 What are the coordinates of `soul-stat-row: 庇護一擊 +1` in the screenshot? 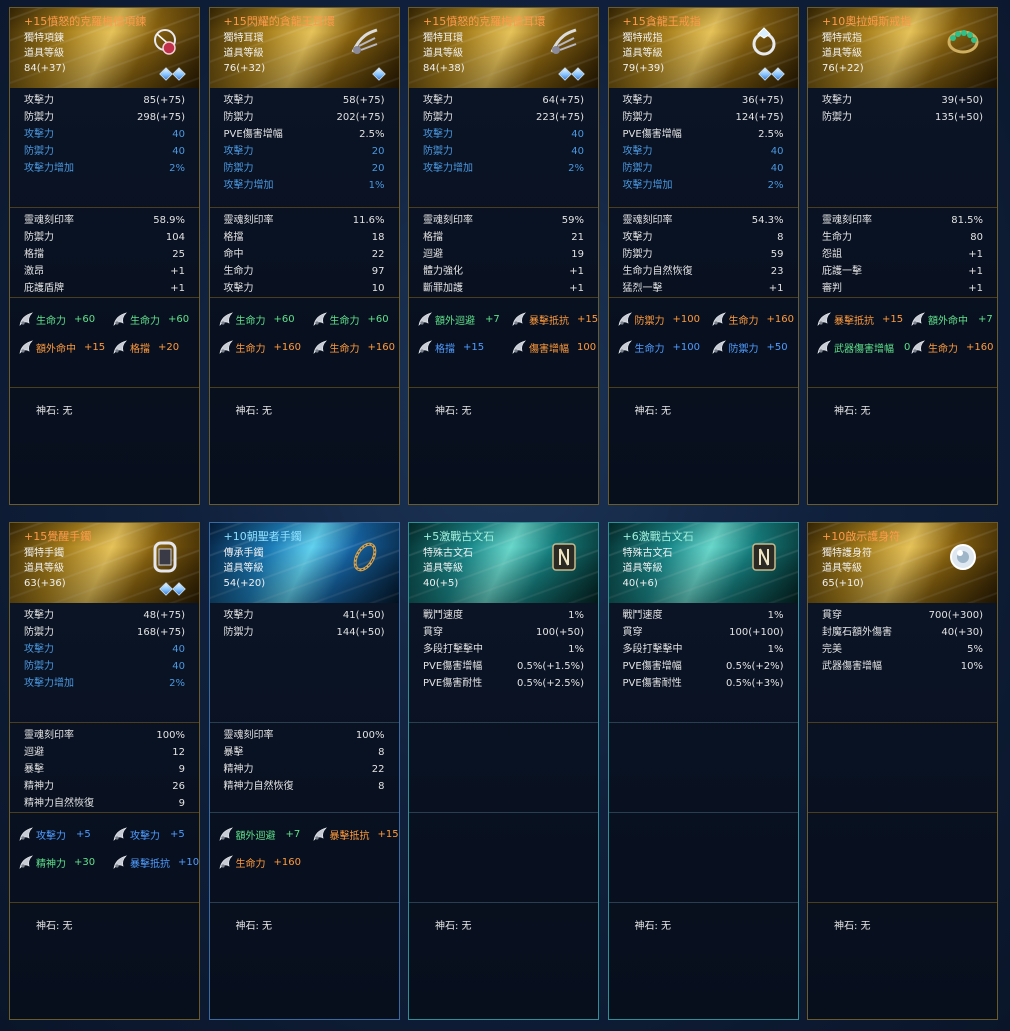 It's located at (902, 271).